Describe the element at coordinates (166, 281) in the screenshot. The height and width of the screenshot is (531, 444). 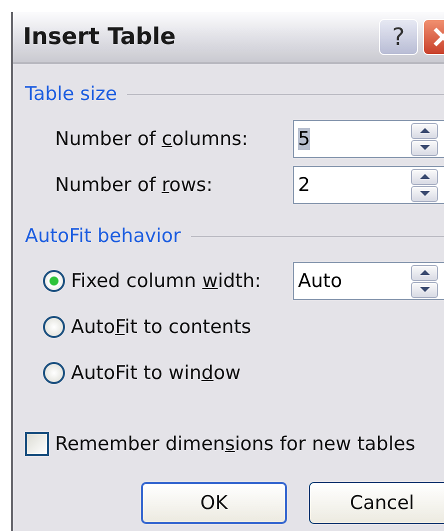
I see `radio-label: Fixed column width:` at that location.